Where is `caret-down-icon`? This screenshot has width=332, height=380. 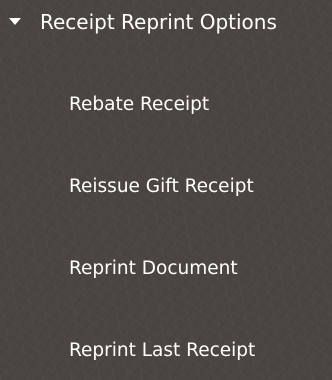 caret-down-icon is located at coordinates (15, 21).